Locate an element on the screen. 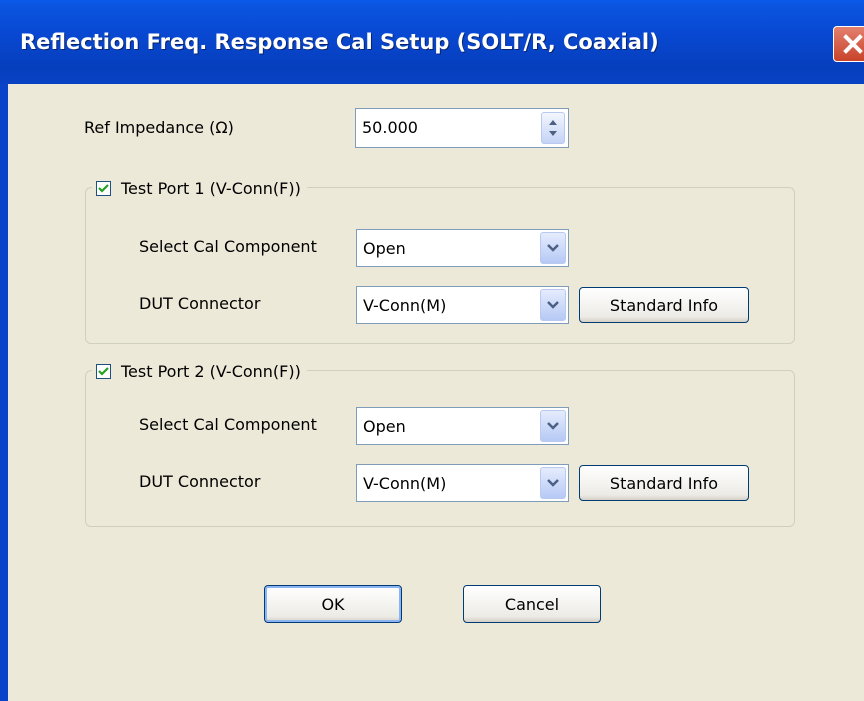 This screenshot has height=701, width=864. port-1-select-cal-label: Select Cal Component is located at coordinates (228, 246).